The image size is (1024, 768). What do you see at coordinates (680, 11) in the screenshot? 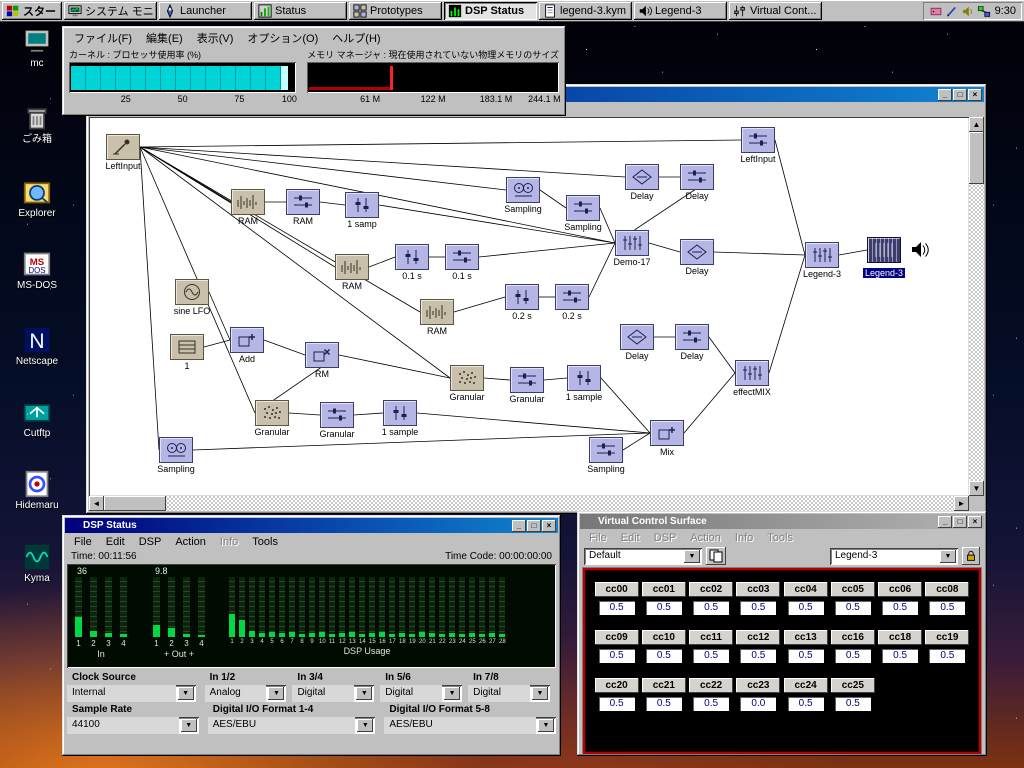
I see `taskbar-button-legend-3: Legend-3` at bounding box center [680, 11].